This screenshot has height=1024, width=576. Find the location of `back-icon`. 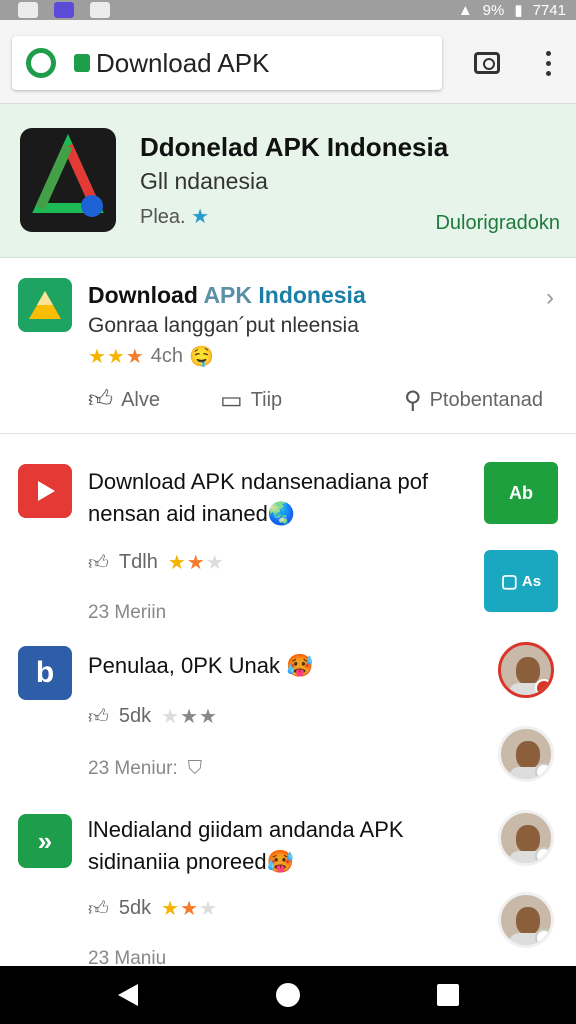

back-icon is located at coordinates (128, 995).